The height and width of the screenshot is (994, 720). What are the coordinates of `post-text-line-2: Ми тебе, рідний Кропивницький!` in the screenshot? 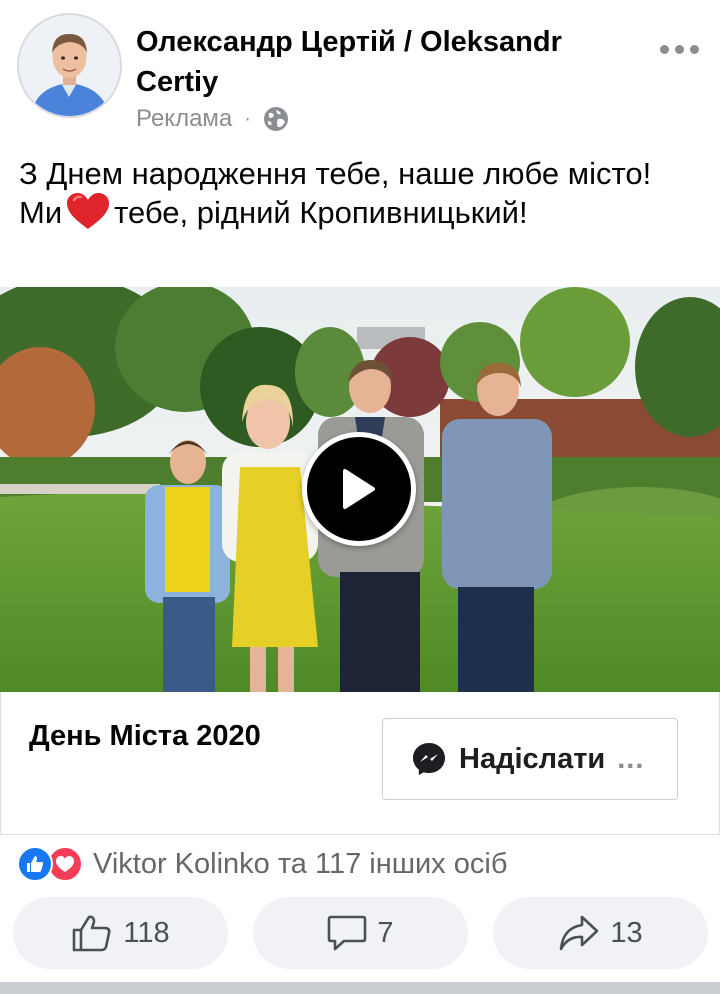 It's located at (359, 211).